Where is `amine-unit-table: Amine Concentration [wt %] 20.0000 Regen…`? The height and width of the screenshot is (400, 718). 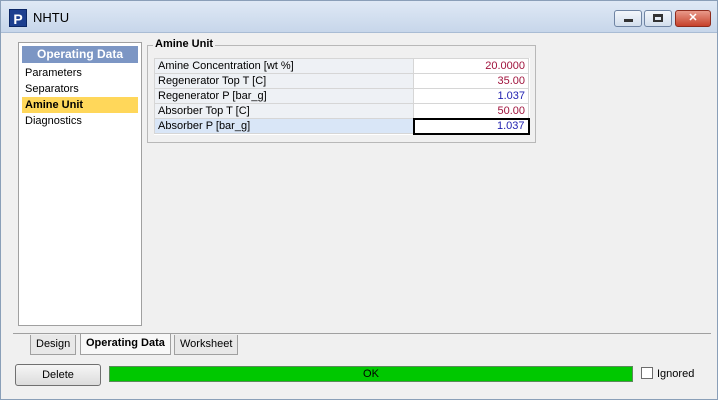
amine-unit-table: Amine Concentration [wt %] 20.0000 Regen… is located at coordinates (342, 96).